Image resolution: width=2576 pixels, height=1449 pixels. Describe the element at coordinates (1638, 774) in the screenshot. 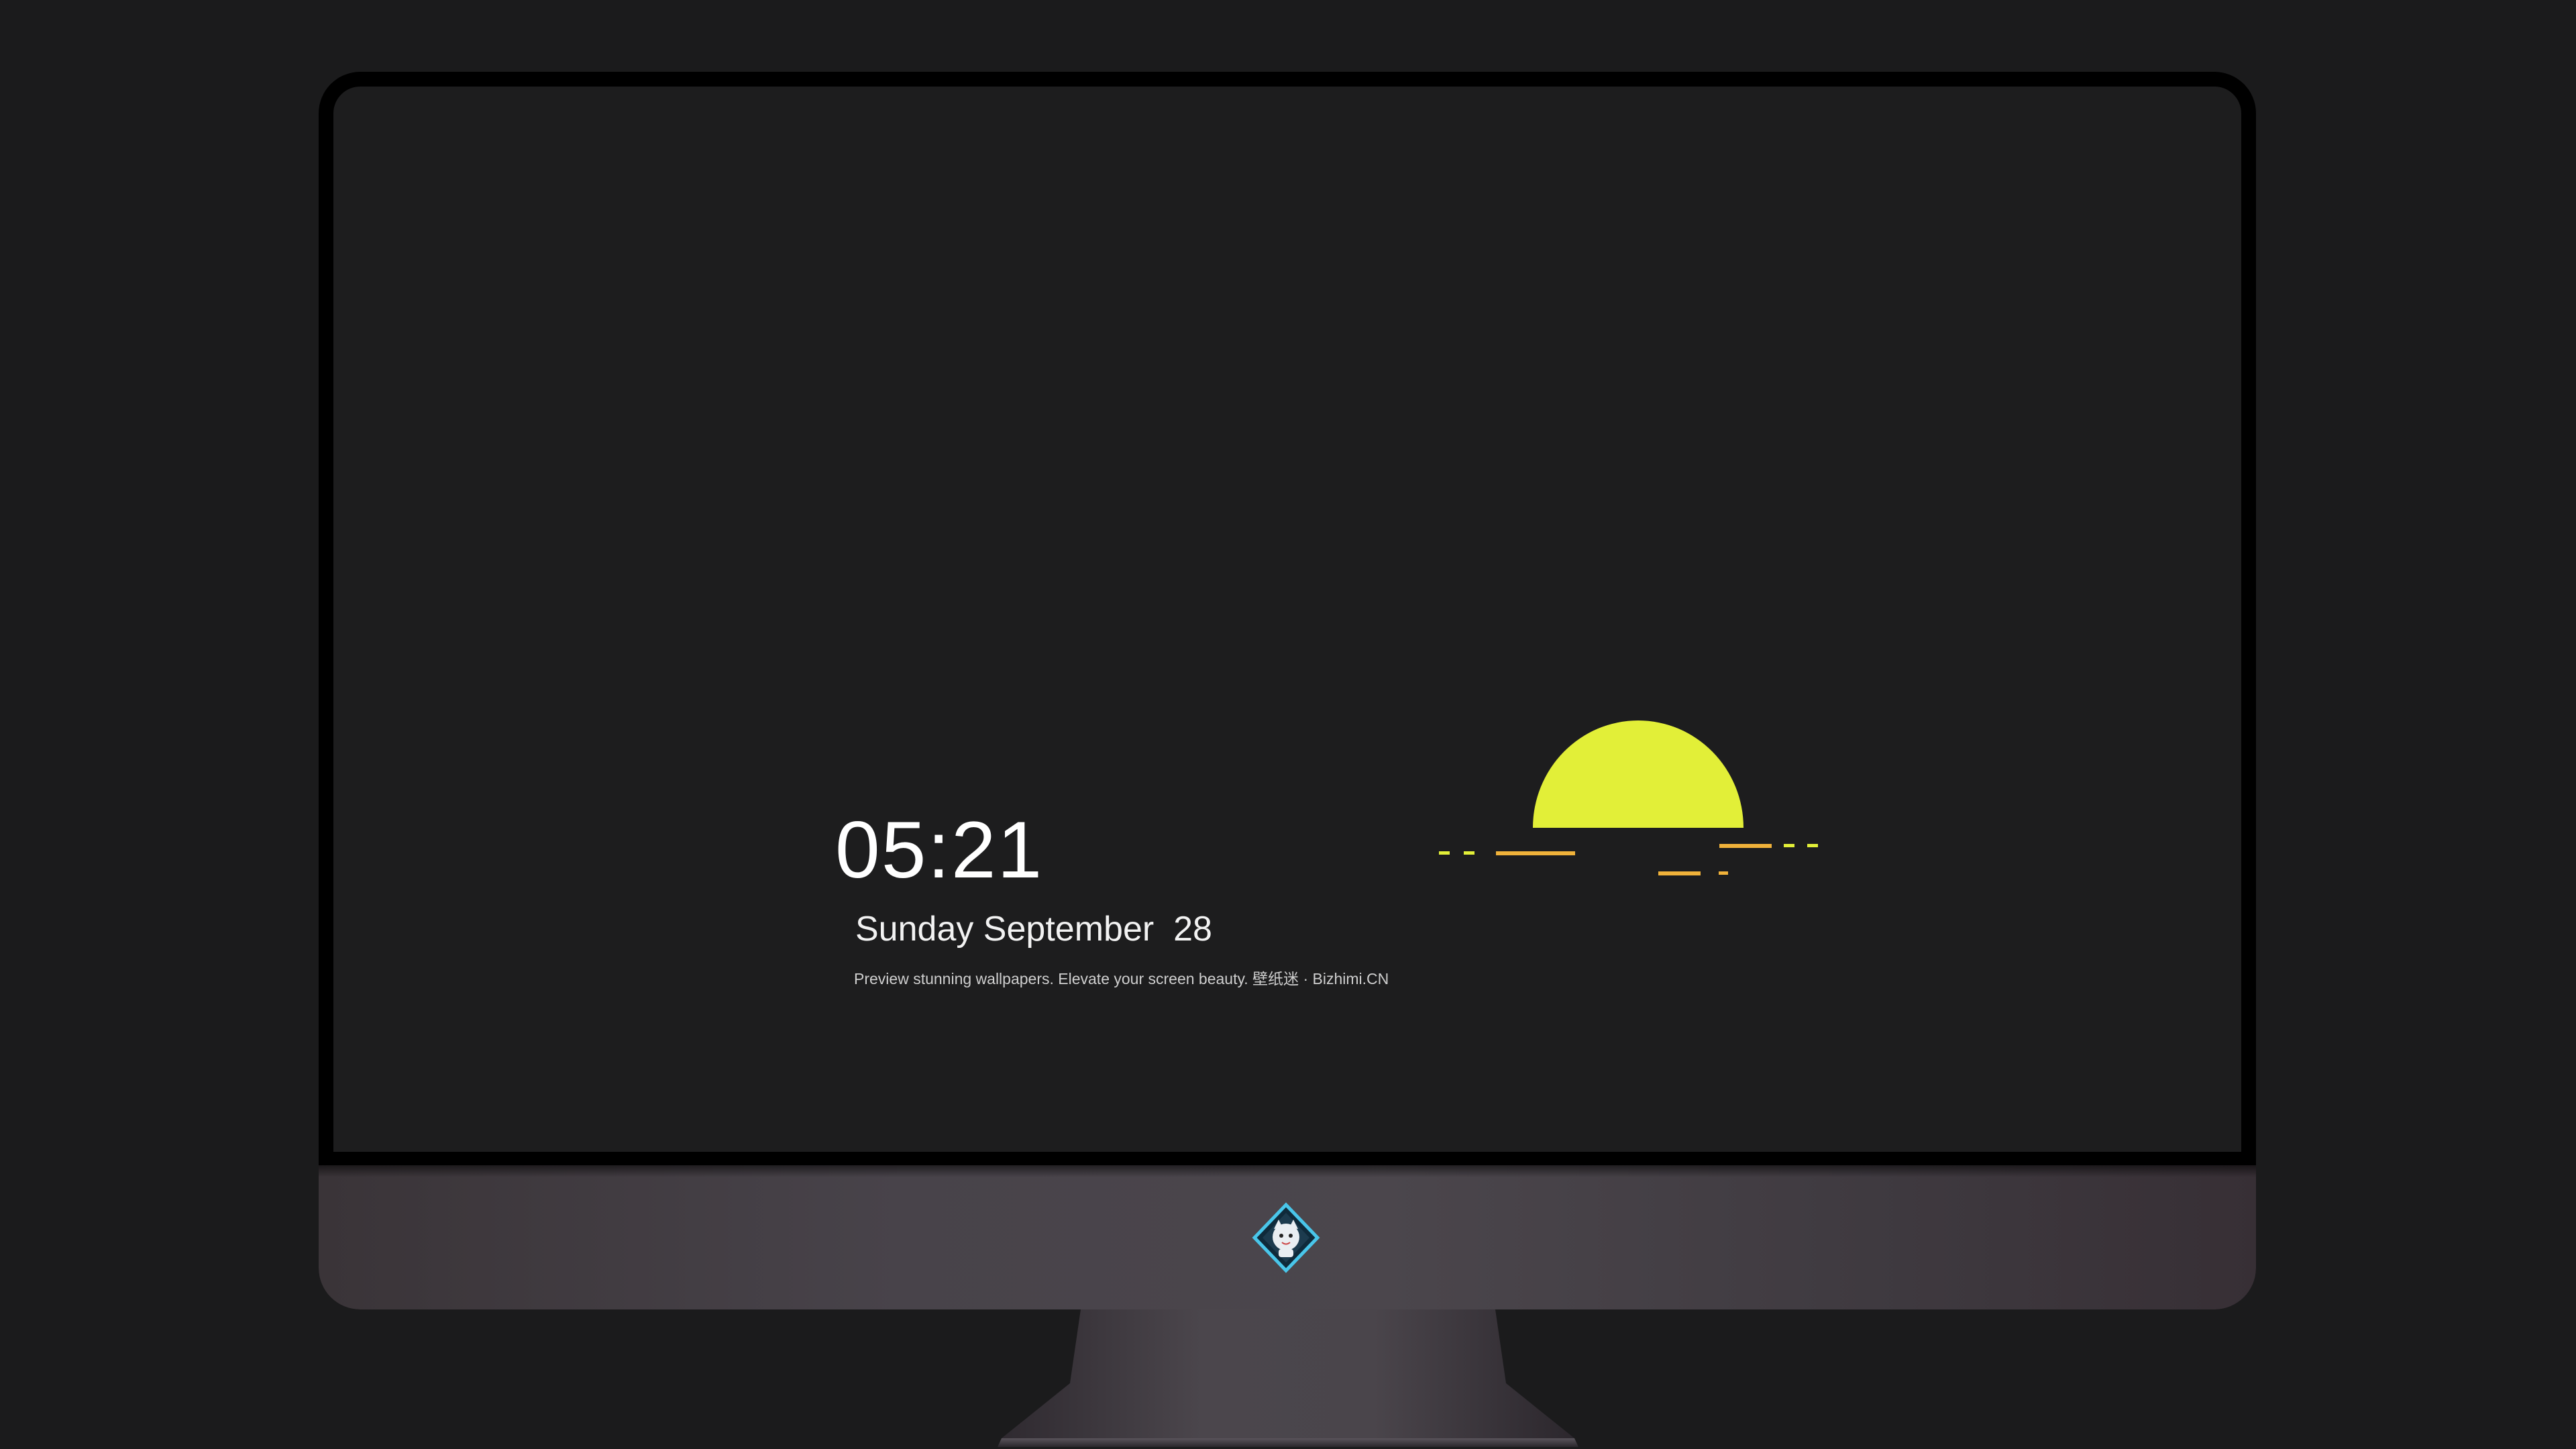

I see `sun-shape` at that location.